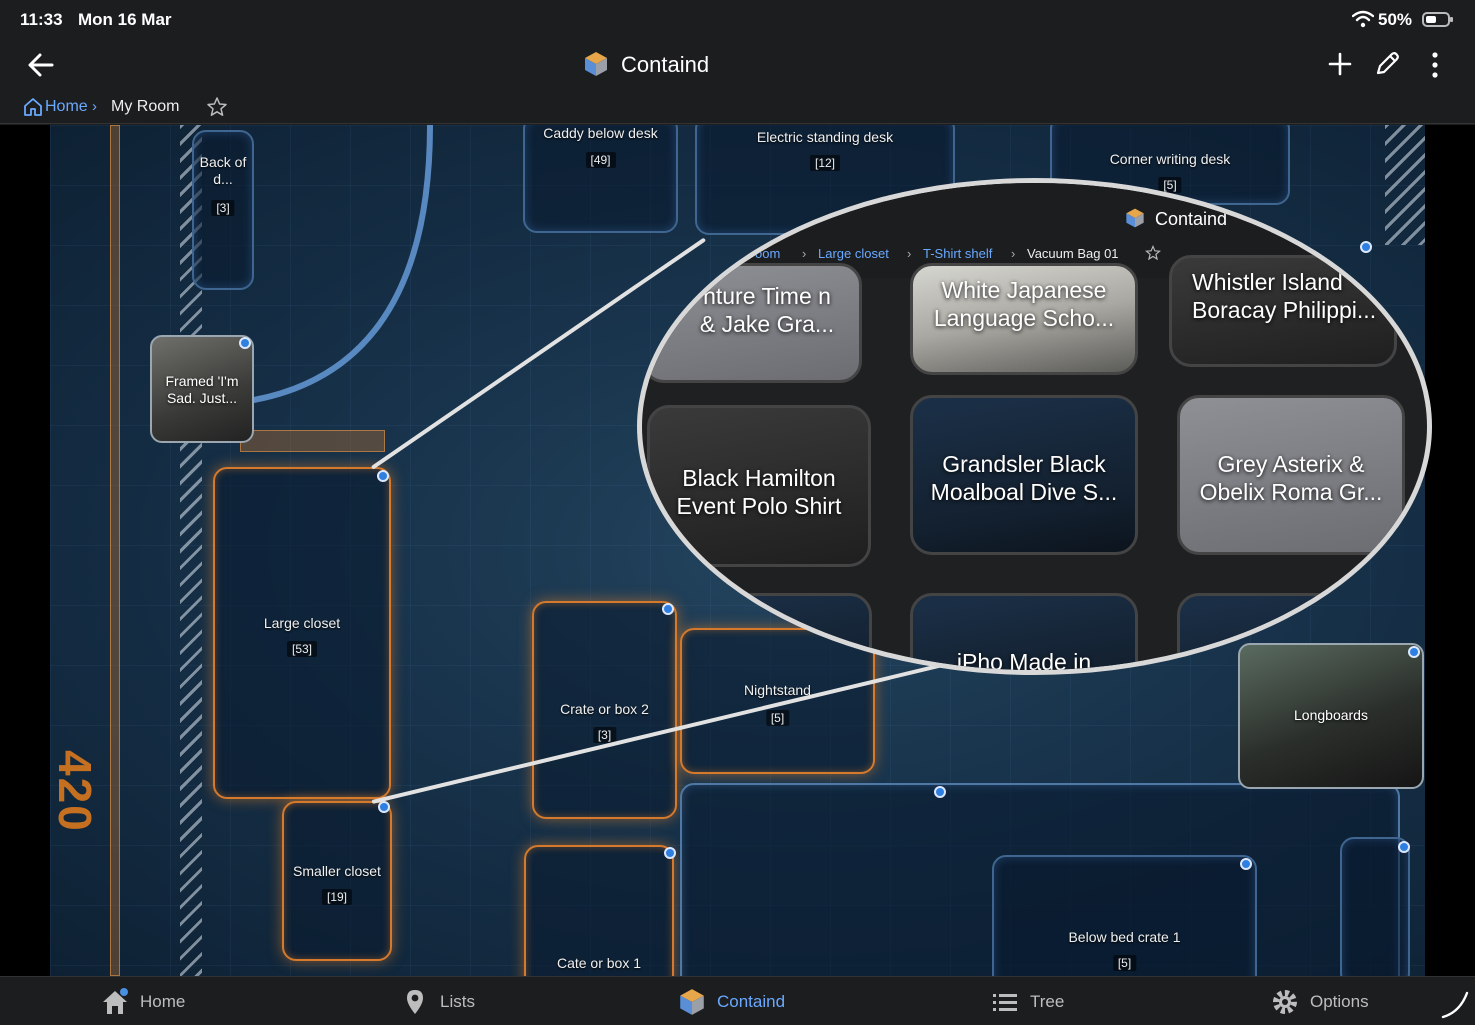  What do you see at coordinates (41, 65) in the screenshot?
I see `back-arrow-icon` at bounding box center [41, 65].